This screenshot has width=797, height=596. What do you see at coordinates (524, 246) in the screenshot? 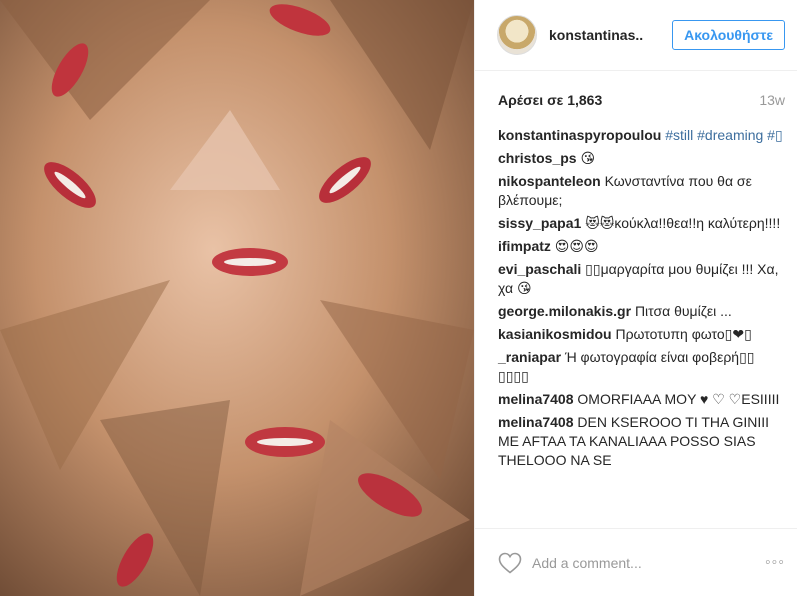
I see `comment-user: ifimpatz` at bounding box center [524, 246].